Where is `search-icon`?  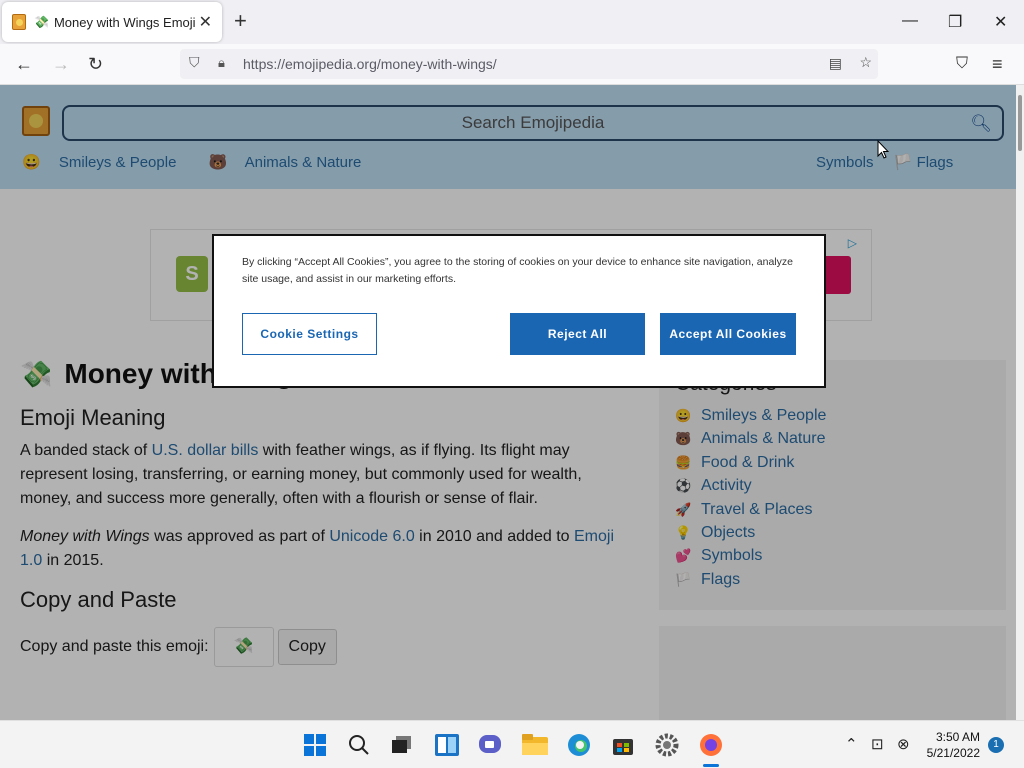
search-icon is located at coordinates (359, 745).